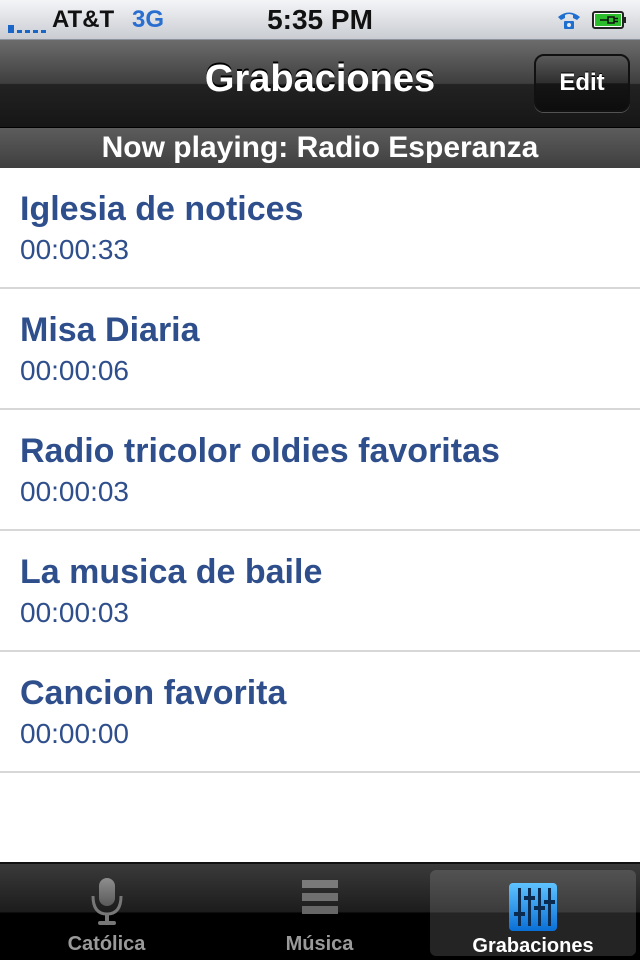 This screenshot has height=960, width=640. I want to click on recording-title: Misa Diaria, so click(110, 330).